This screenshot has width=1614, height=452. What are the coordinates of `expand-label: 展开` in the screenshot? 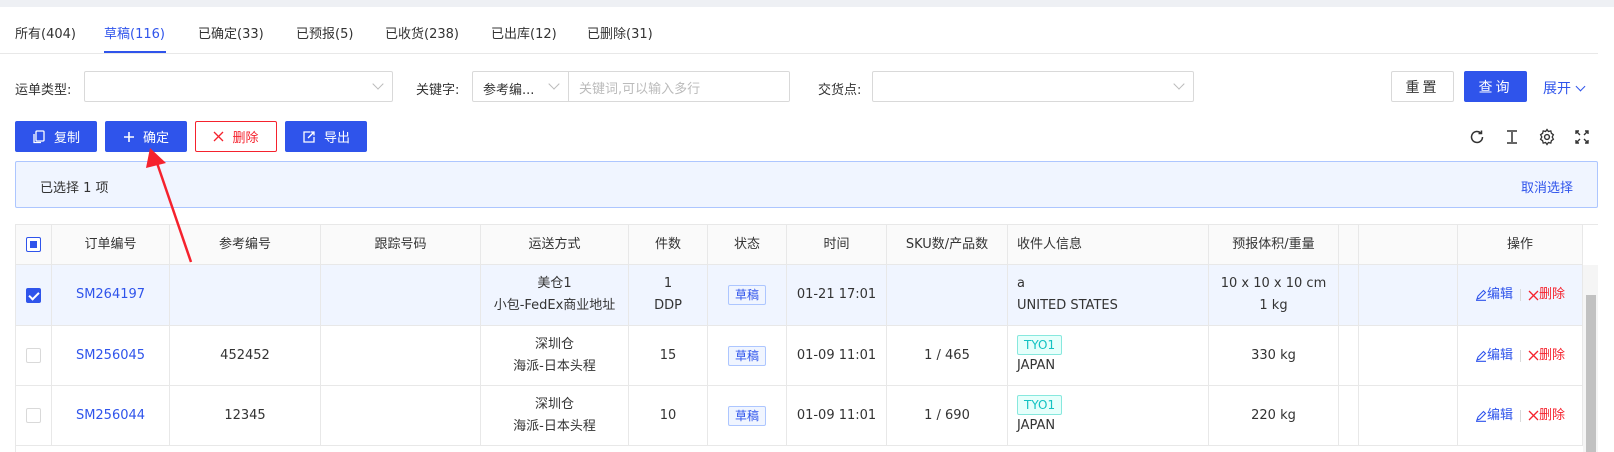 It's located at (1557, 89).